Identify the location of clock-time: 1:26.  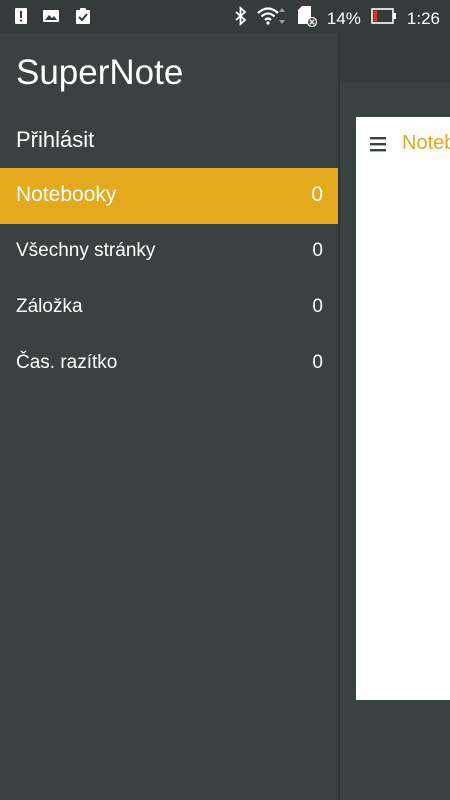
(423, 18).